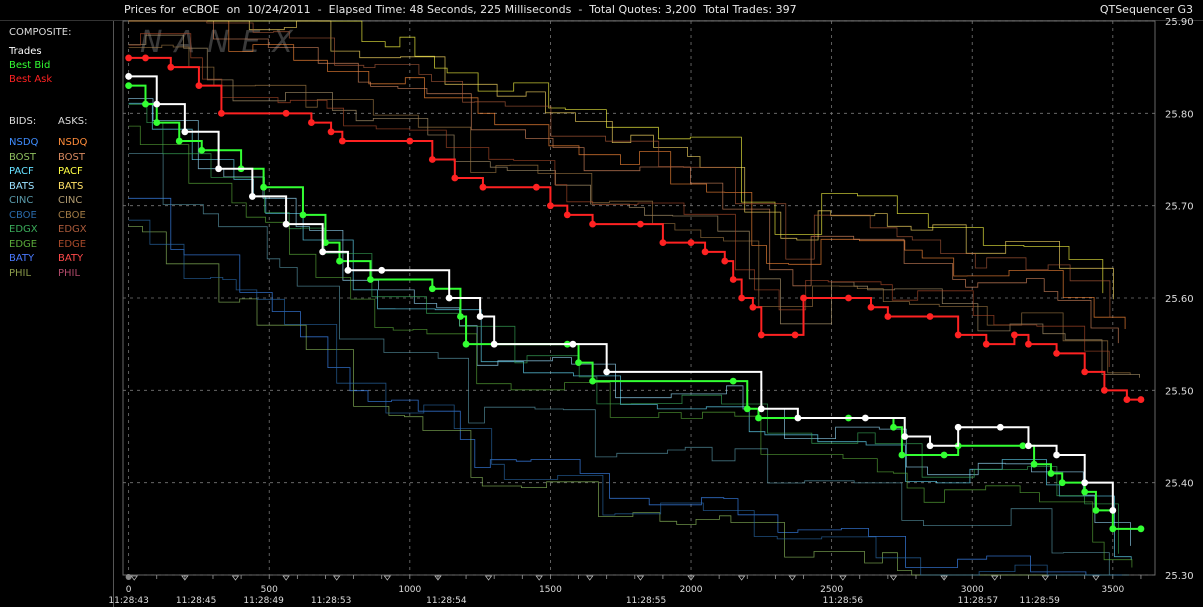 The height and width of the screenshot is (607, 1203). What do you see at coordinates (331, 601) in the screenshot?
I see `time-label: 11:28:53` at bounding box center [331, 601].